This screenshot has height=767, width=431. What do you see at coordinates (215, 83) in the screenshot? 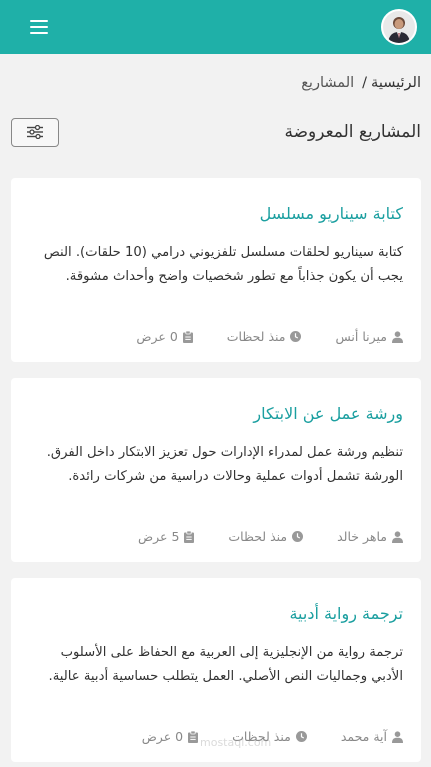
I see `breadcrumb: الرئيسية / المشاريع` at bounding box center [215, 83].